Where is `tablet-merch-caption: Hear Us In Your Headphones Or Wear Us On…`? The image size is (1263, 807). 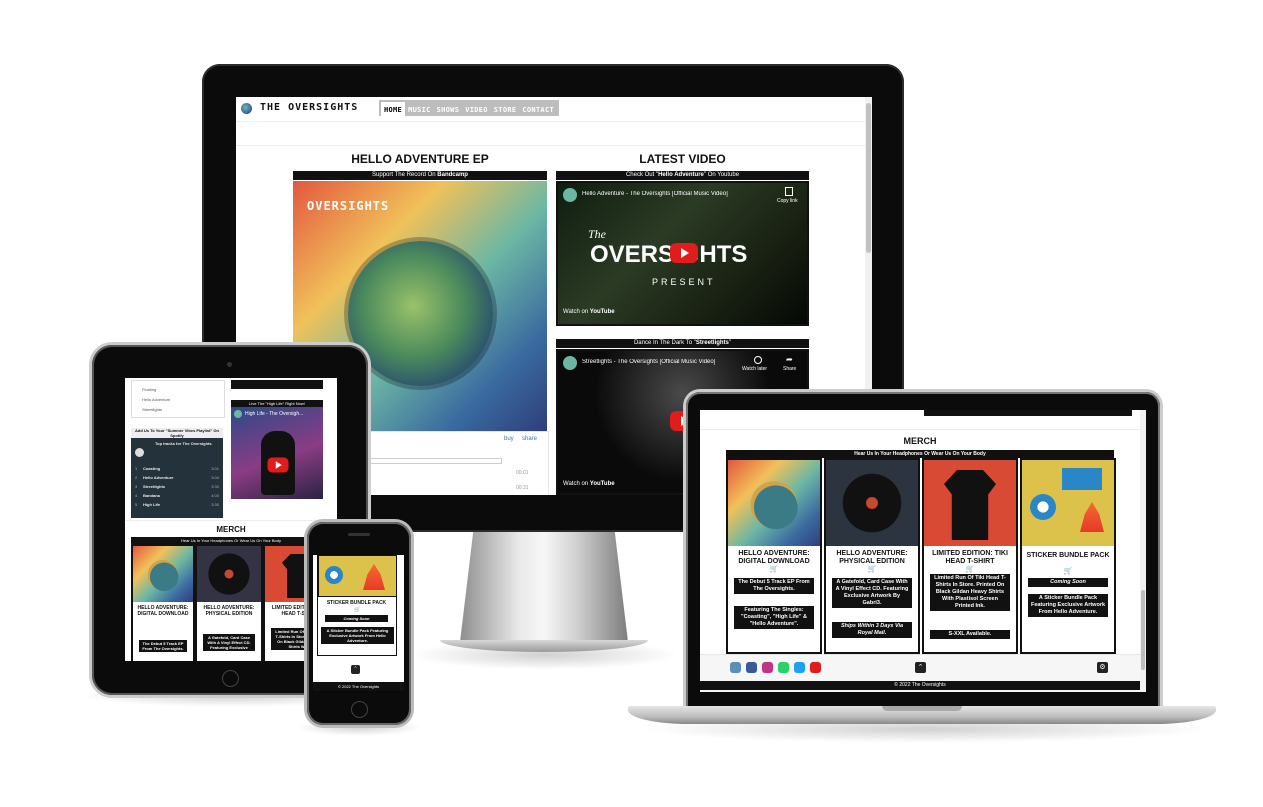 tablet-merch-caption: Hear Us In Your Headphones Or Wear Us On… is located at coordinates (231, 540).